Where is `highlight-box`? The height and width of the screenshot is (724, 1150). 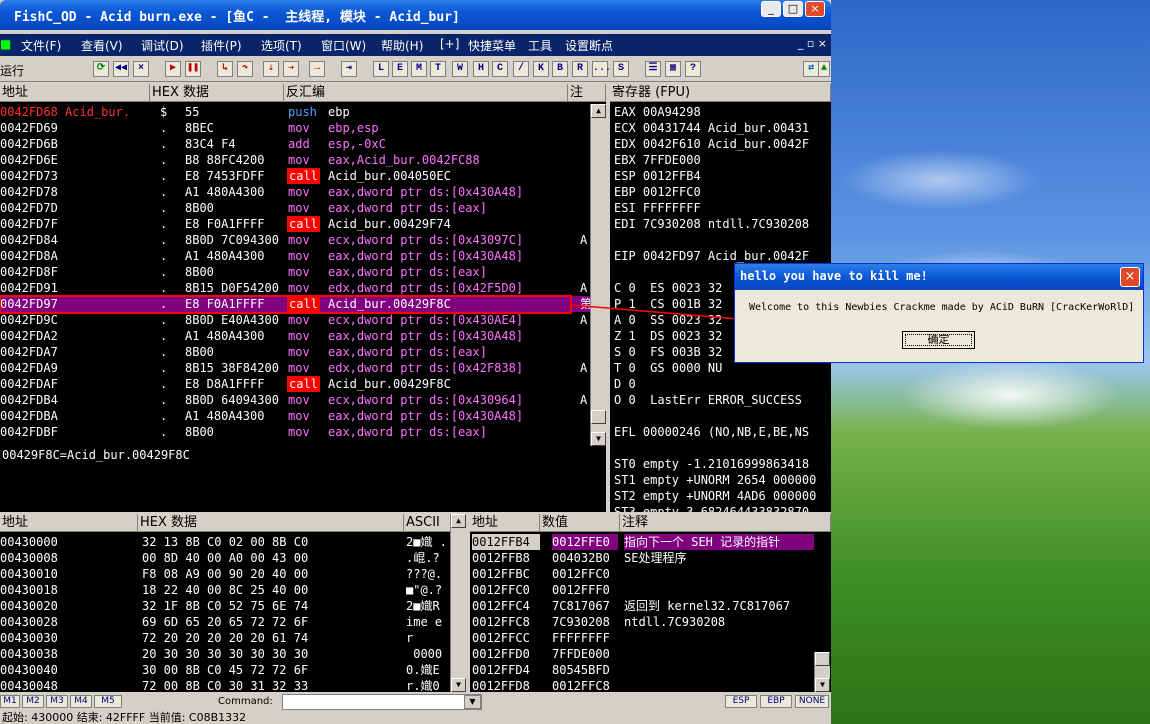 highlight-box is located at coordinates (286, 304).